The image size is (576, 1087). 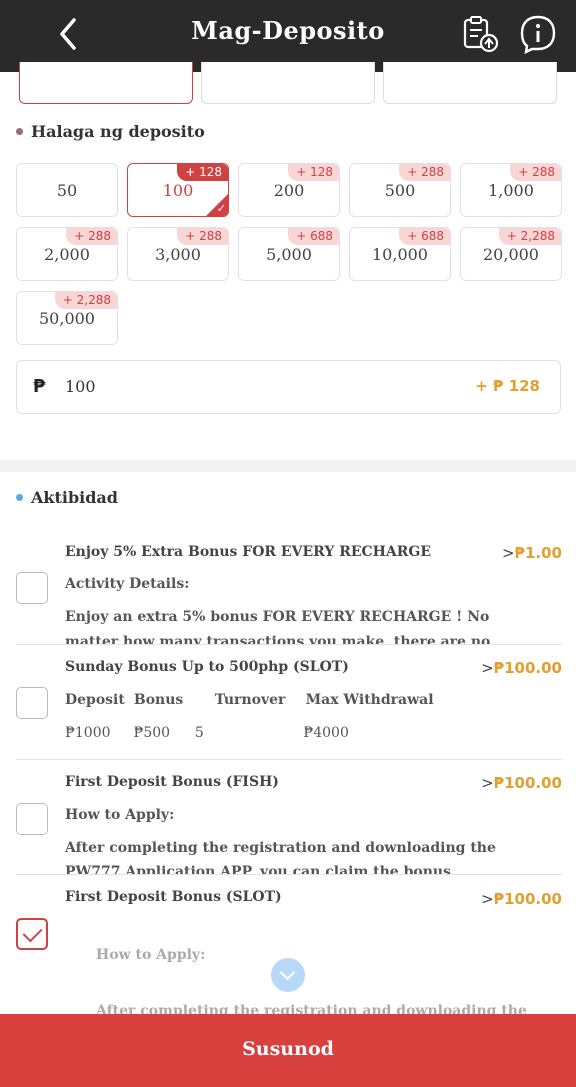 What do you see at coordinates (507, 386) in the screenshot?
I see `amount-bonus: + ₱ 128` at bounding box center [507, 386].